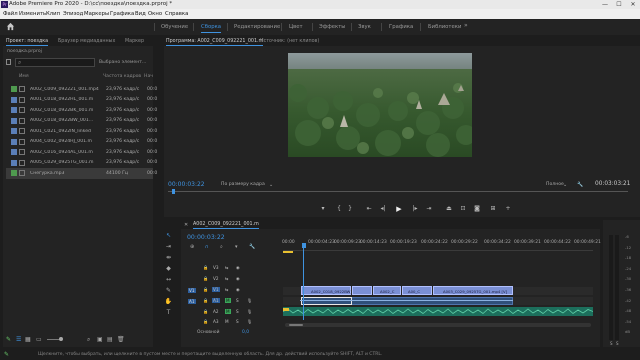 The height and width of the screenshot is (360, 640). Describe the element at coordinates (387, 290) in the screenshot. I see `clip-video: A002_C` at that location.